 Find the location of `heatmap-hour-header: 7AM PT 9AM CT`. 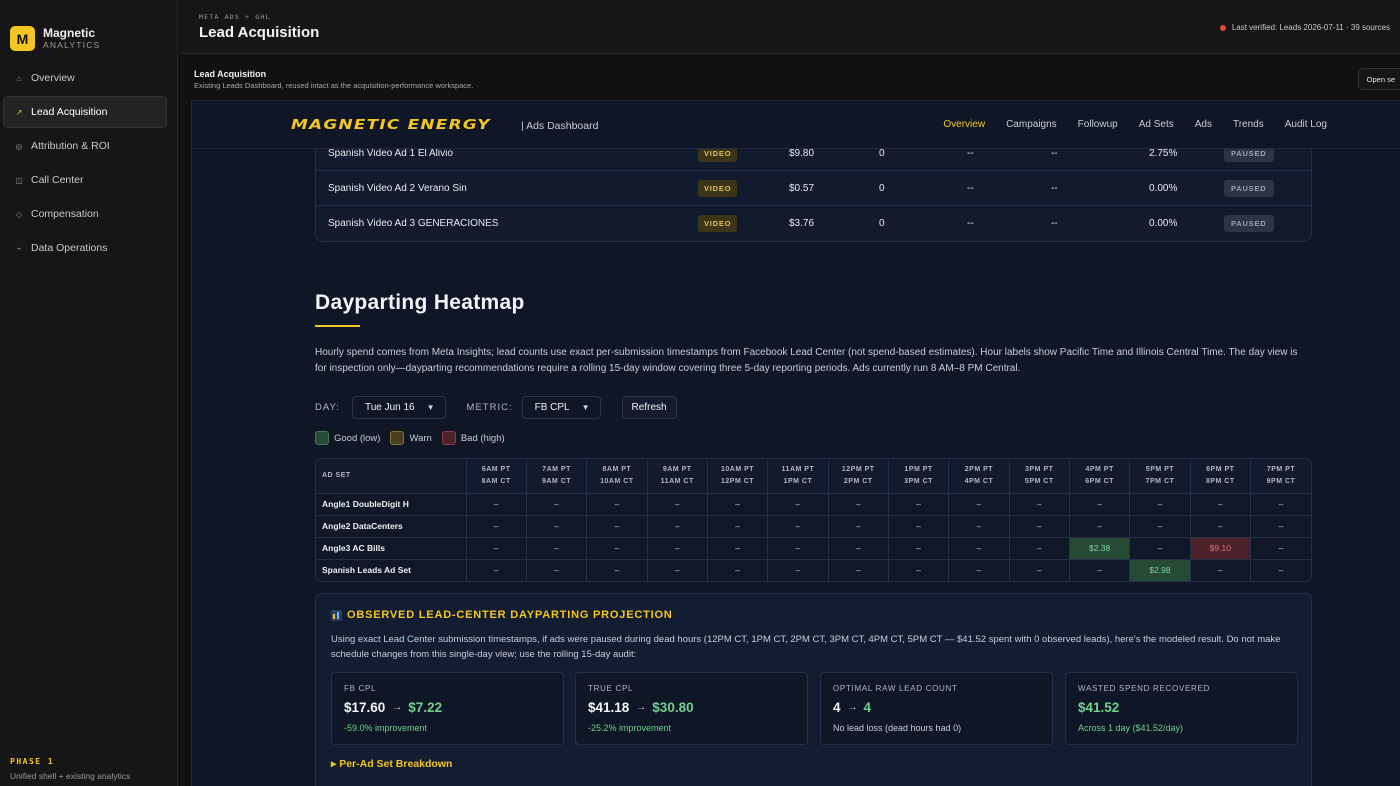

heatmap-hour-header: 7AM PT 9AM CT is located at coordinates (556, 476).